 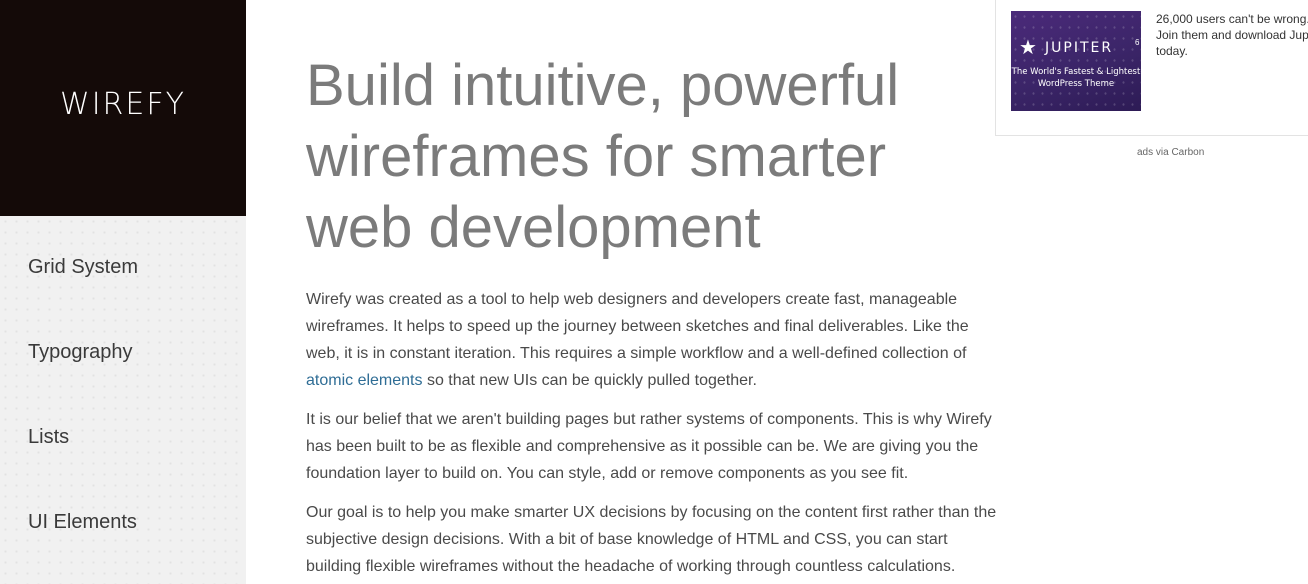 What do you see at coordinates (1137, 42) in the screenshot?
I see `ad-version: 6` at bounding box center [1137, 42].